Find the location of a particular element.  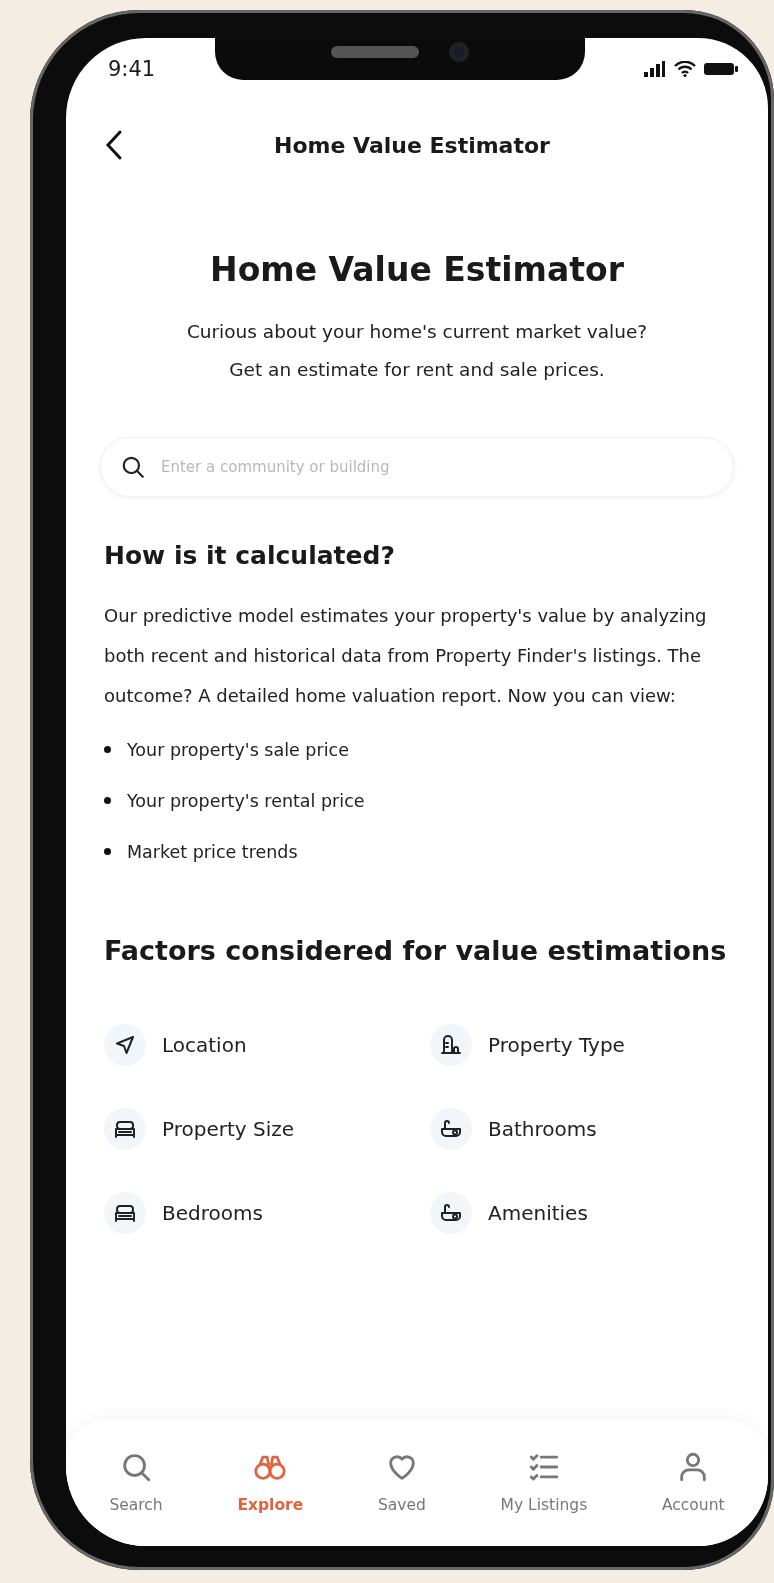

bullet-text: Your property's sale price is located at coordinates (238, 749).